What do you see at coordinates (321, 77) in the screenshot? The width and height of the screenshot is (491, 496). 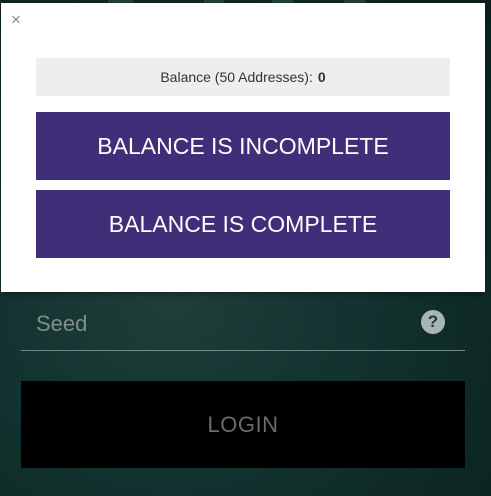 I see `balance-value: 0` at bounding box center [321, 77].